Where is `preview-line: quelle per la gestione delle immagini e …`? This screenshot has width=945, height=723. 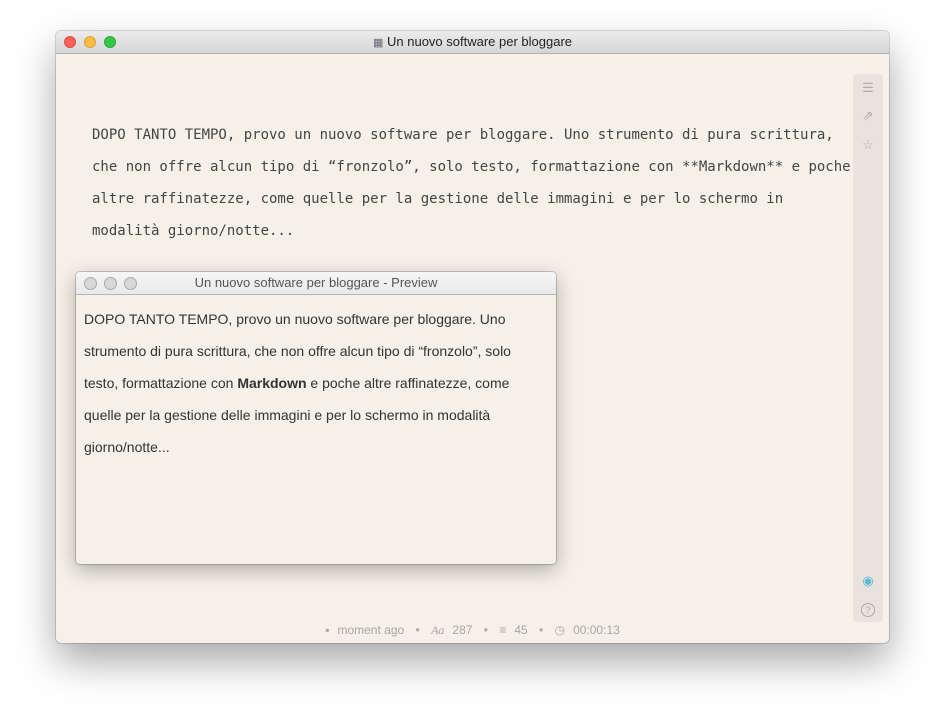
preview-line: quelle per la gestione delle immagini e … is located at coordinates (287, 415).